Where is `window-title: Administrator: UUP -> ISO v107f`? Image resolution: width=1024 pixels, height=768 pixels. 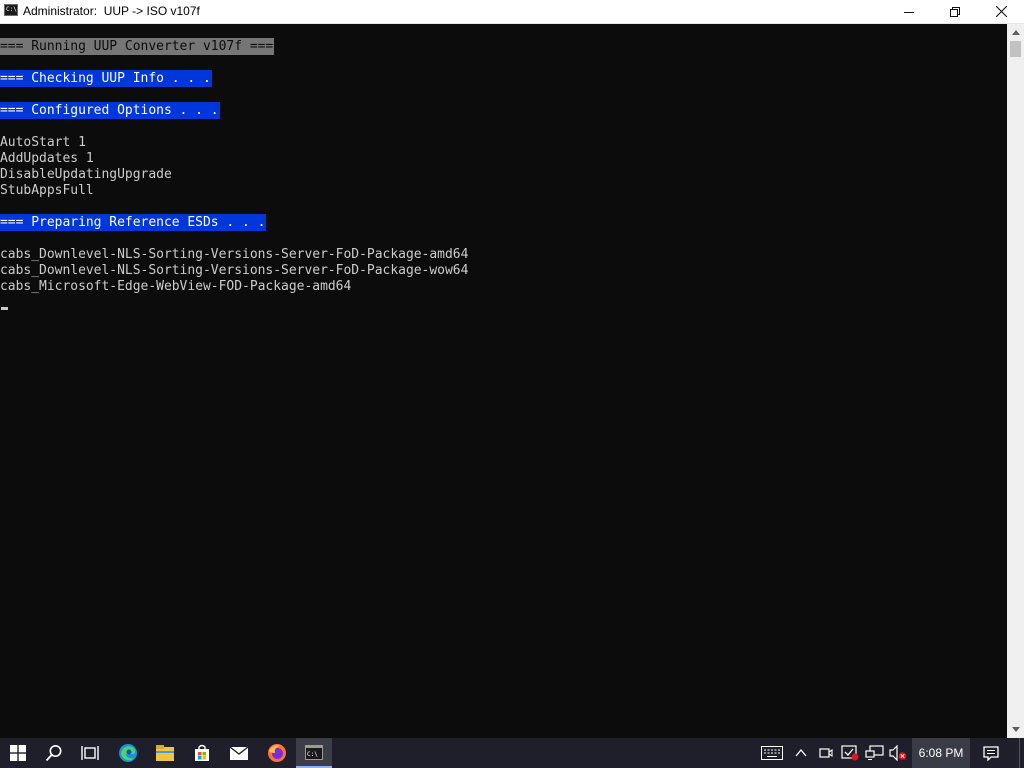 window-title: Administrator: UUP -> ISO v107f is located at coordinates (111, 11).